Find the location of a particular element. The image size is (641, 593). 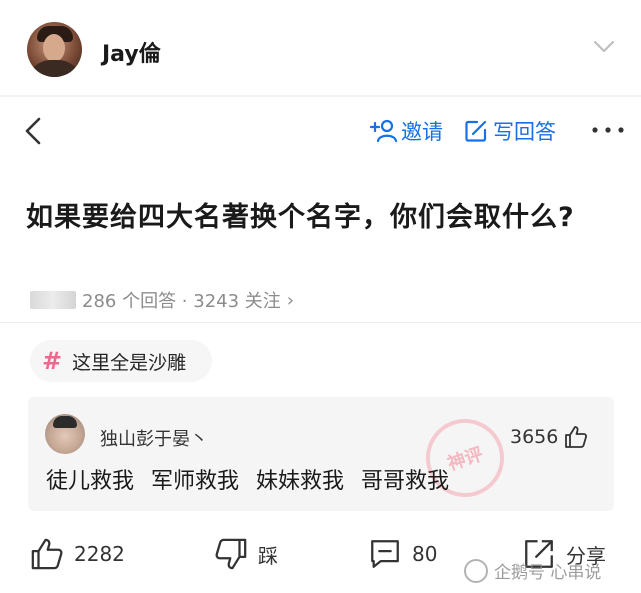

dislike-label: 踩 is located at coordinates (268, 555).